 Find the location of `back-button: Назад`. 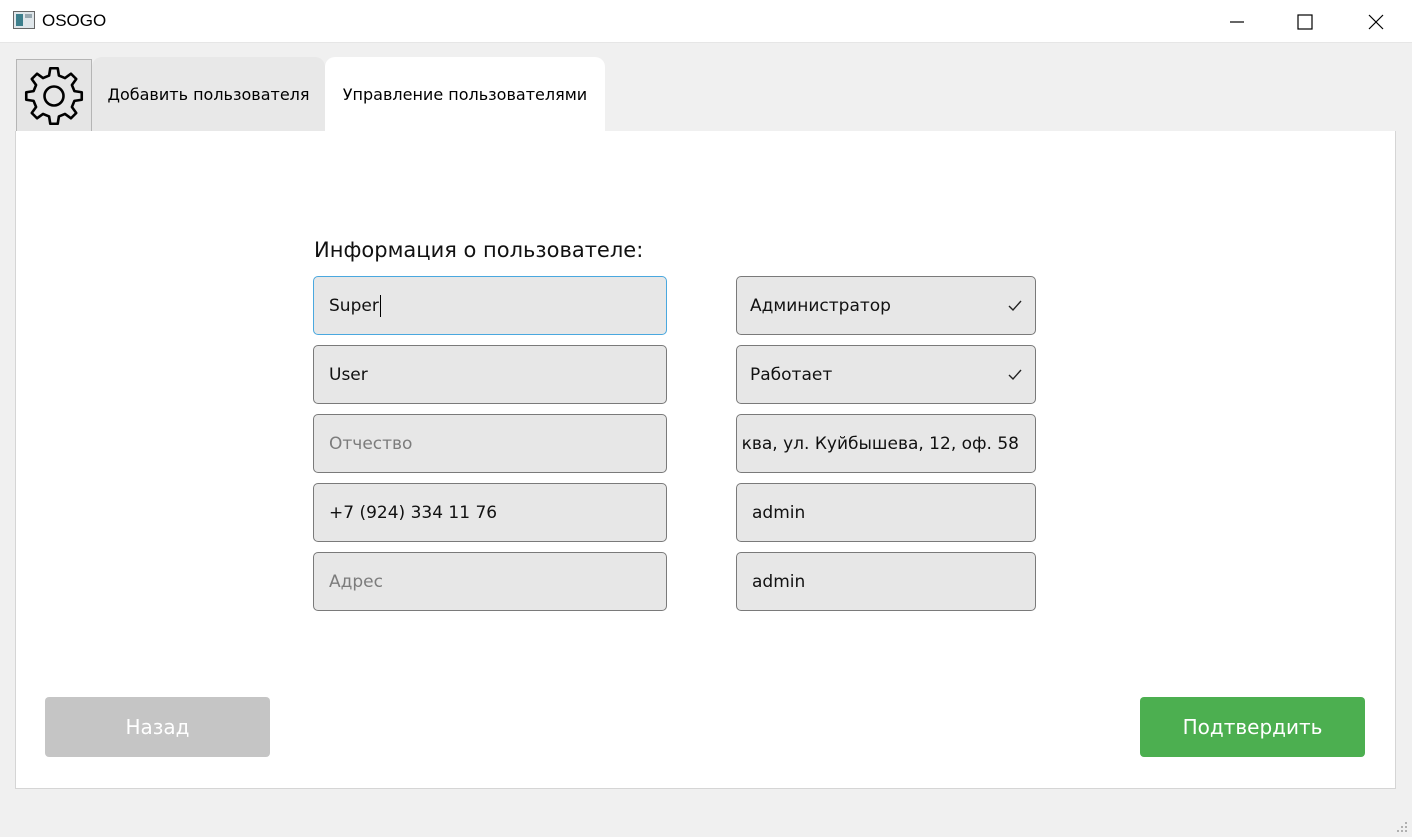

back-button: Назад is located at coordinates (157, 727).